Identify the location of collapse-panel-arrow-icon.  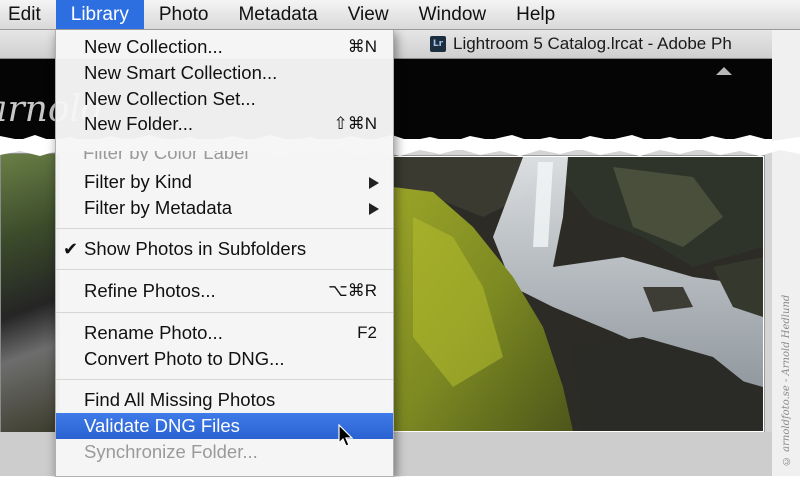
(724, 71).